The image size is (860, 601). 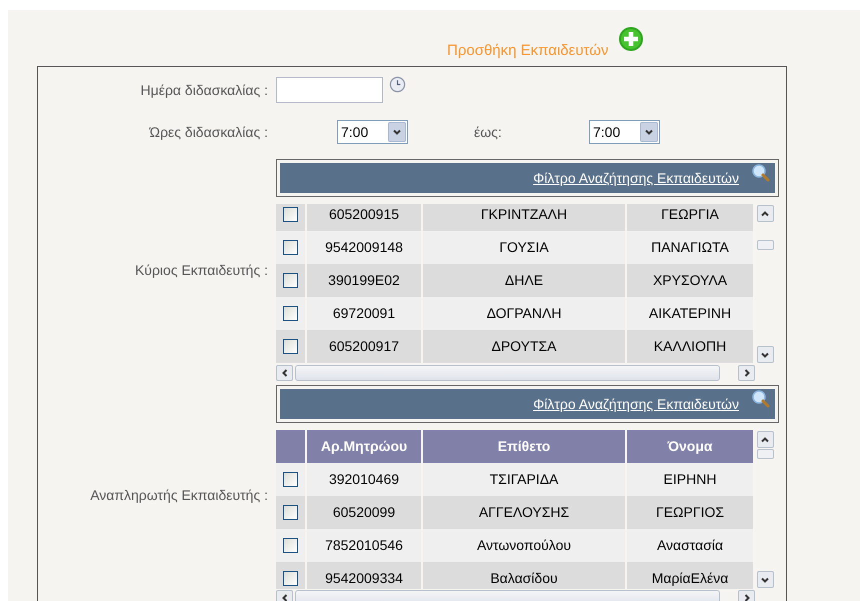 I want to click on field-label: Ώρες διδασκαλίας :, so click(x=209, y=132).